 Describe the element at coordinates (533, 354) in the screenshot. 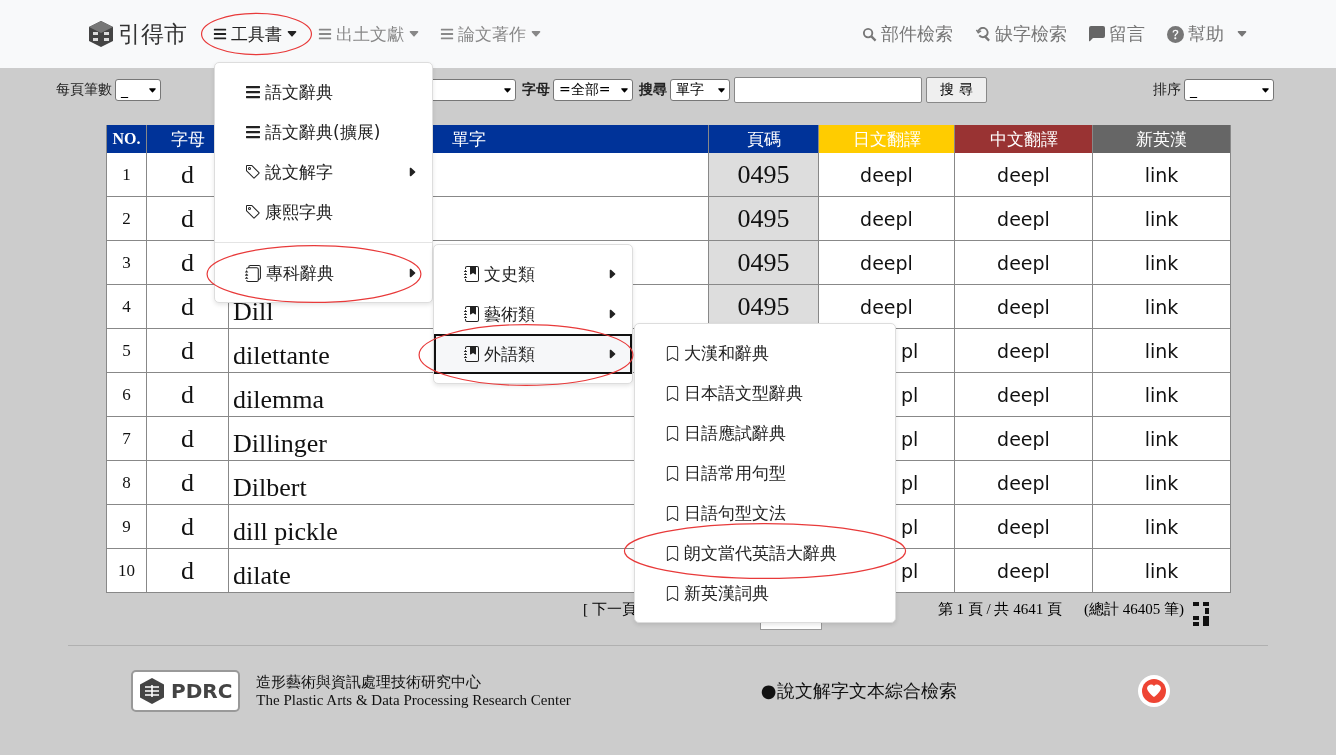

I see `menu-item: 外語類` at that location.